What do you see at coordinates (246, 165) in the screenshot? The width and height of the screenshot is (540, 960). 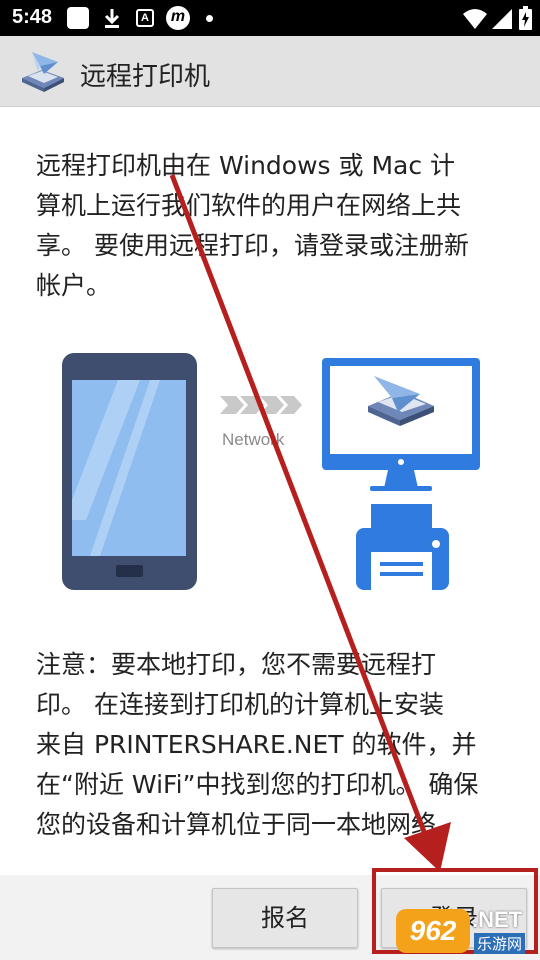 I see `intro-line: 远程打印机由在 Windows 或 Mac 计` at bounding box center [246, 165].